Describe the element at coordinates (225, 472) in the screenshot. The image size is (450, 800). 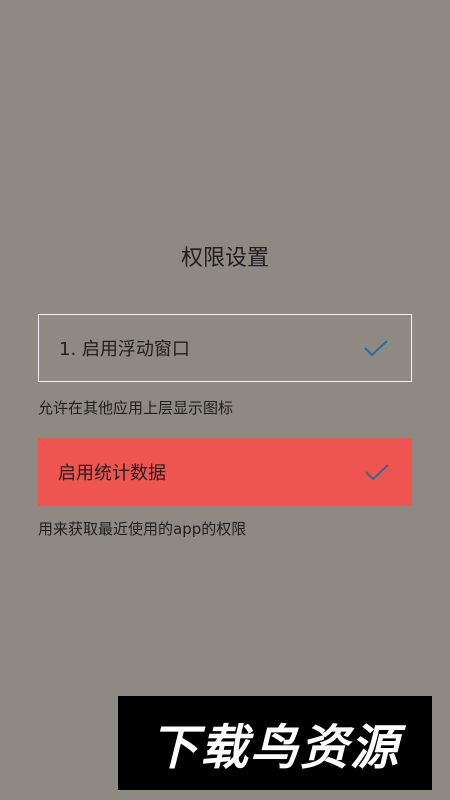
I see `enable-usage-stats-option: 启用统计数据` at that location.